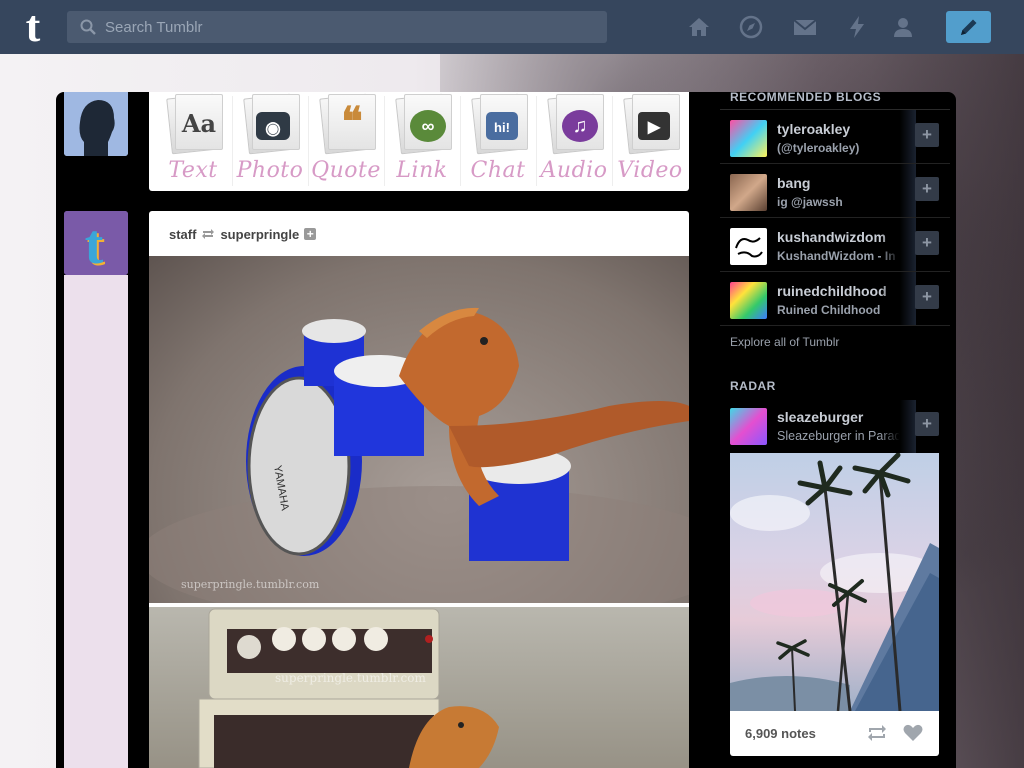  What do you see at coordinates (502, 126) in the screenshot?
I see `chat-icon: hi!` at bounding box center [502, 126].